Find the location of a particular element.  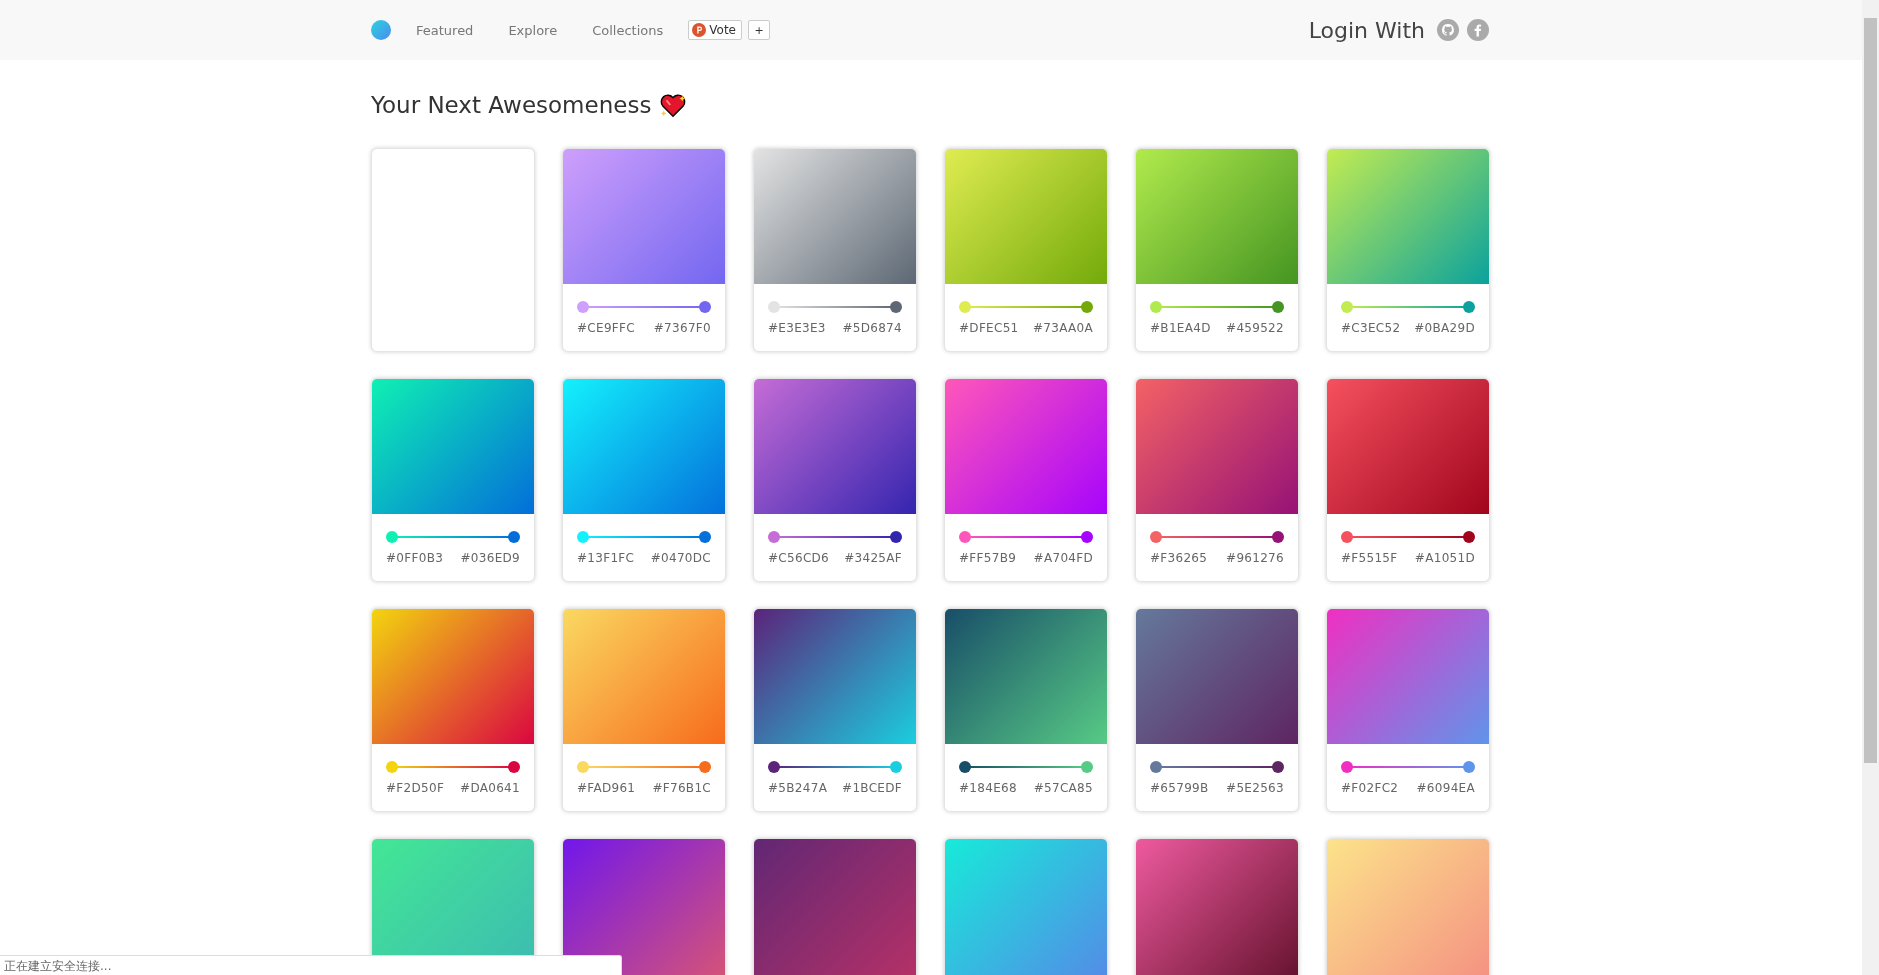

gradient-card: #E3E3E3 #5D6874 is located at coordinates (835, 250).